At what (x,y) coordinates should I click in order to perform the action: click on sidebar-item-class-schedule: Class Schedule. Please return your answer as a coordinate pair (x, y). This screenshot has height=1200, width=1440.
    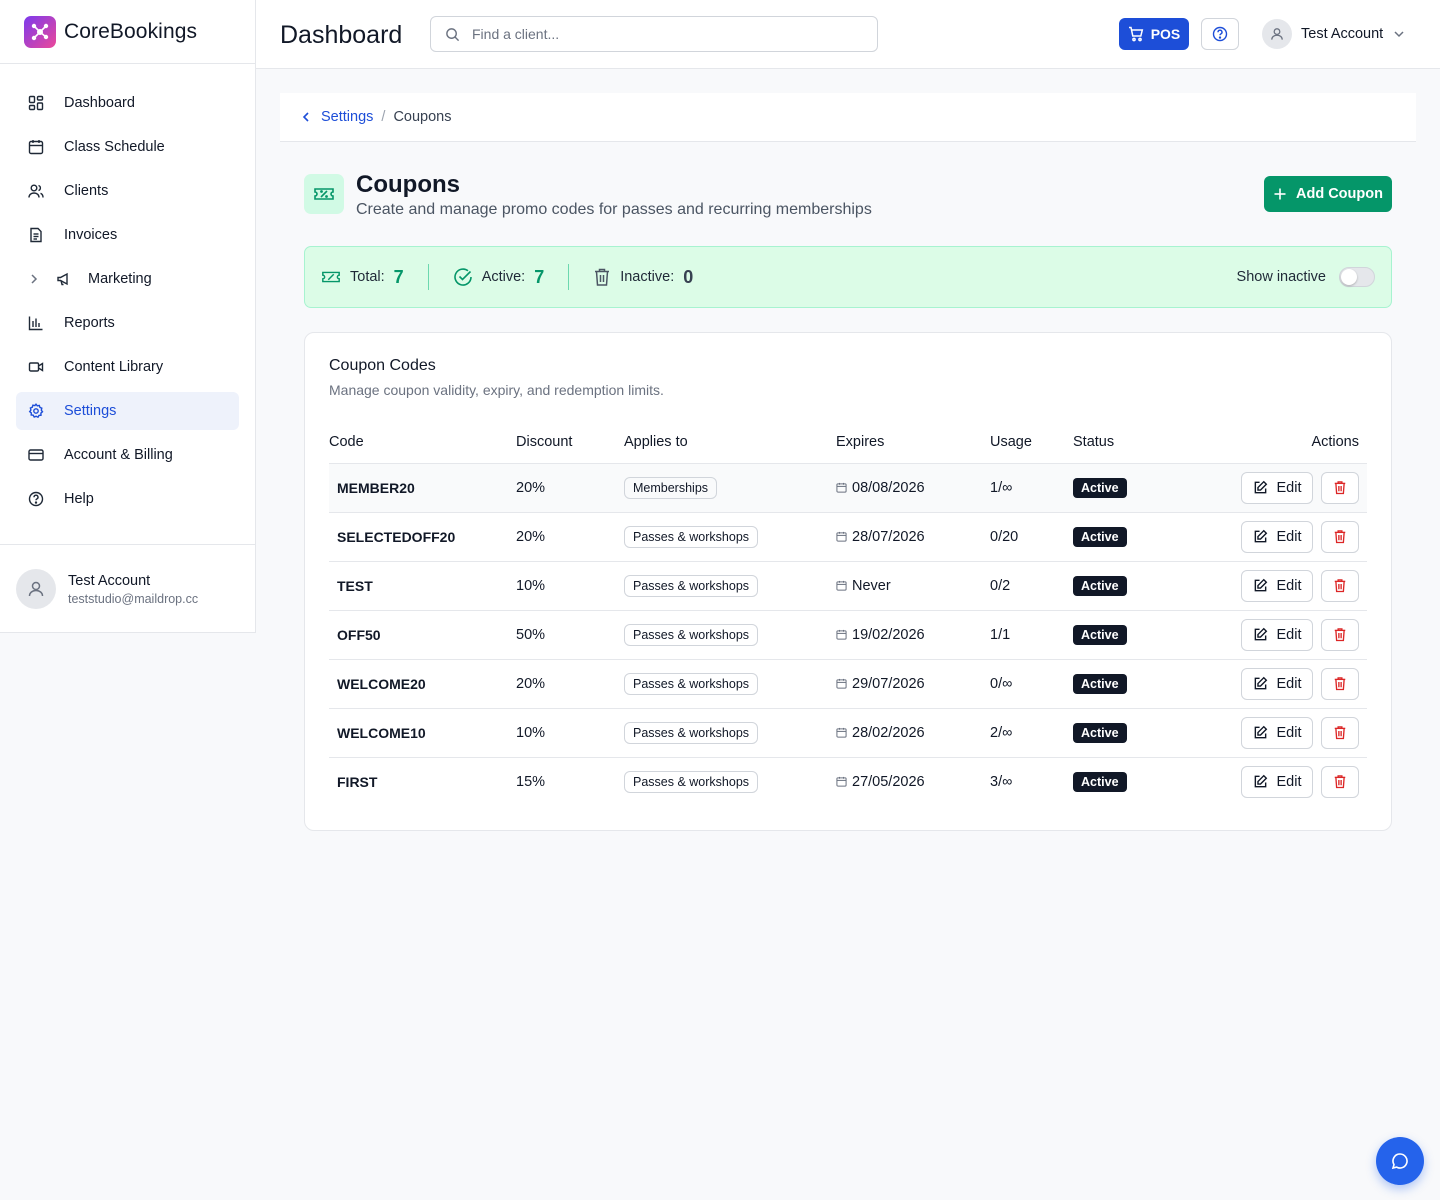
    Looking at the image, I should click on (127, 147).